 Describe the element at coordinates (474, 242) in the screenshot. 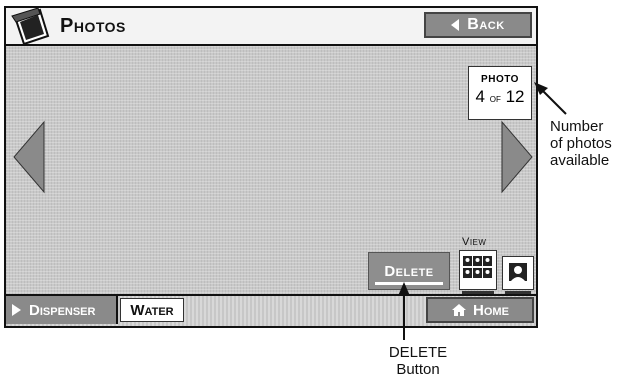

I see `view-label: View` at that location.